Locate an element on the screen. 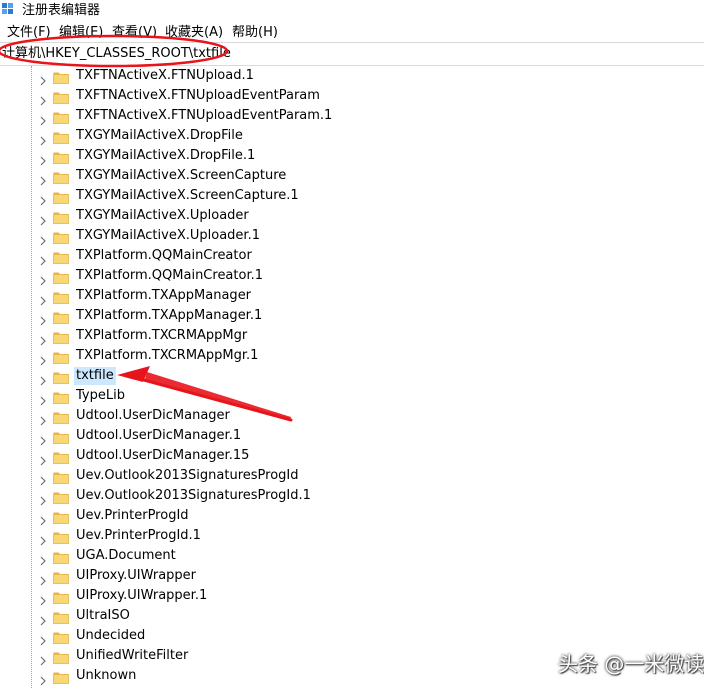 The width and height of the screenshot is (704, 690). tree-item-label: Uev.Outlook2013SignaturesProgId is located at coordinates (187, 475).